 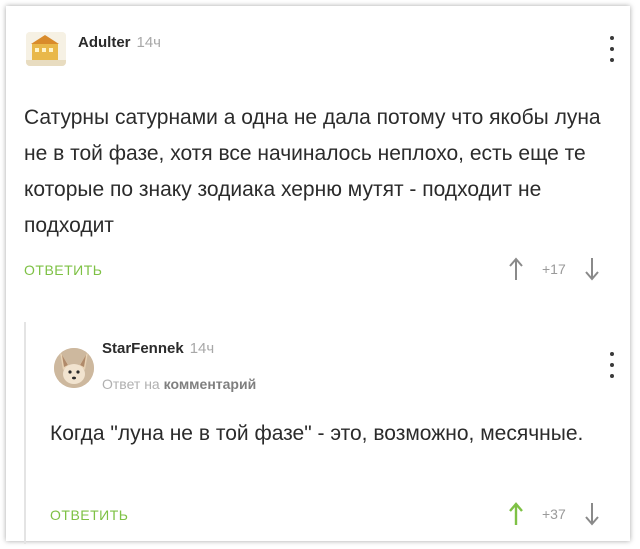 I want to click on vote-controls: +17, so click(x=554, y=269).